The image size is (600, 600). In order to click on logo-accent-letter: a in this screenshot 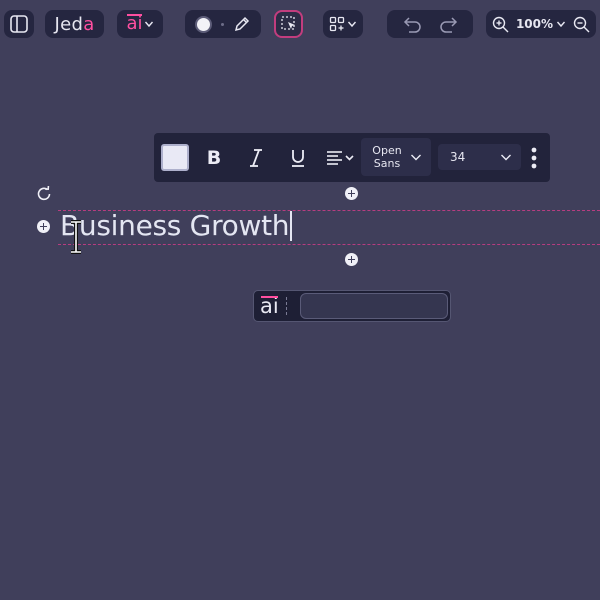, I will do `click(89, 24)`.